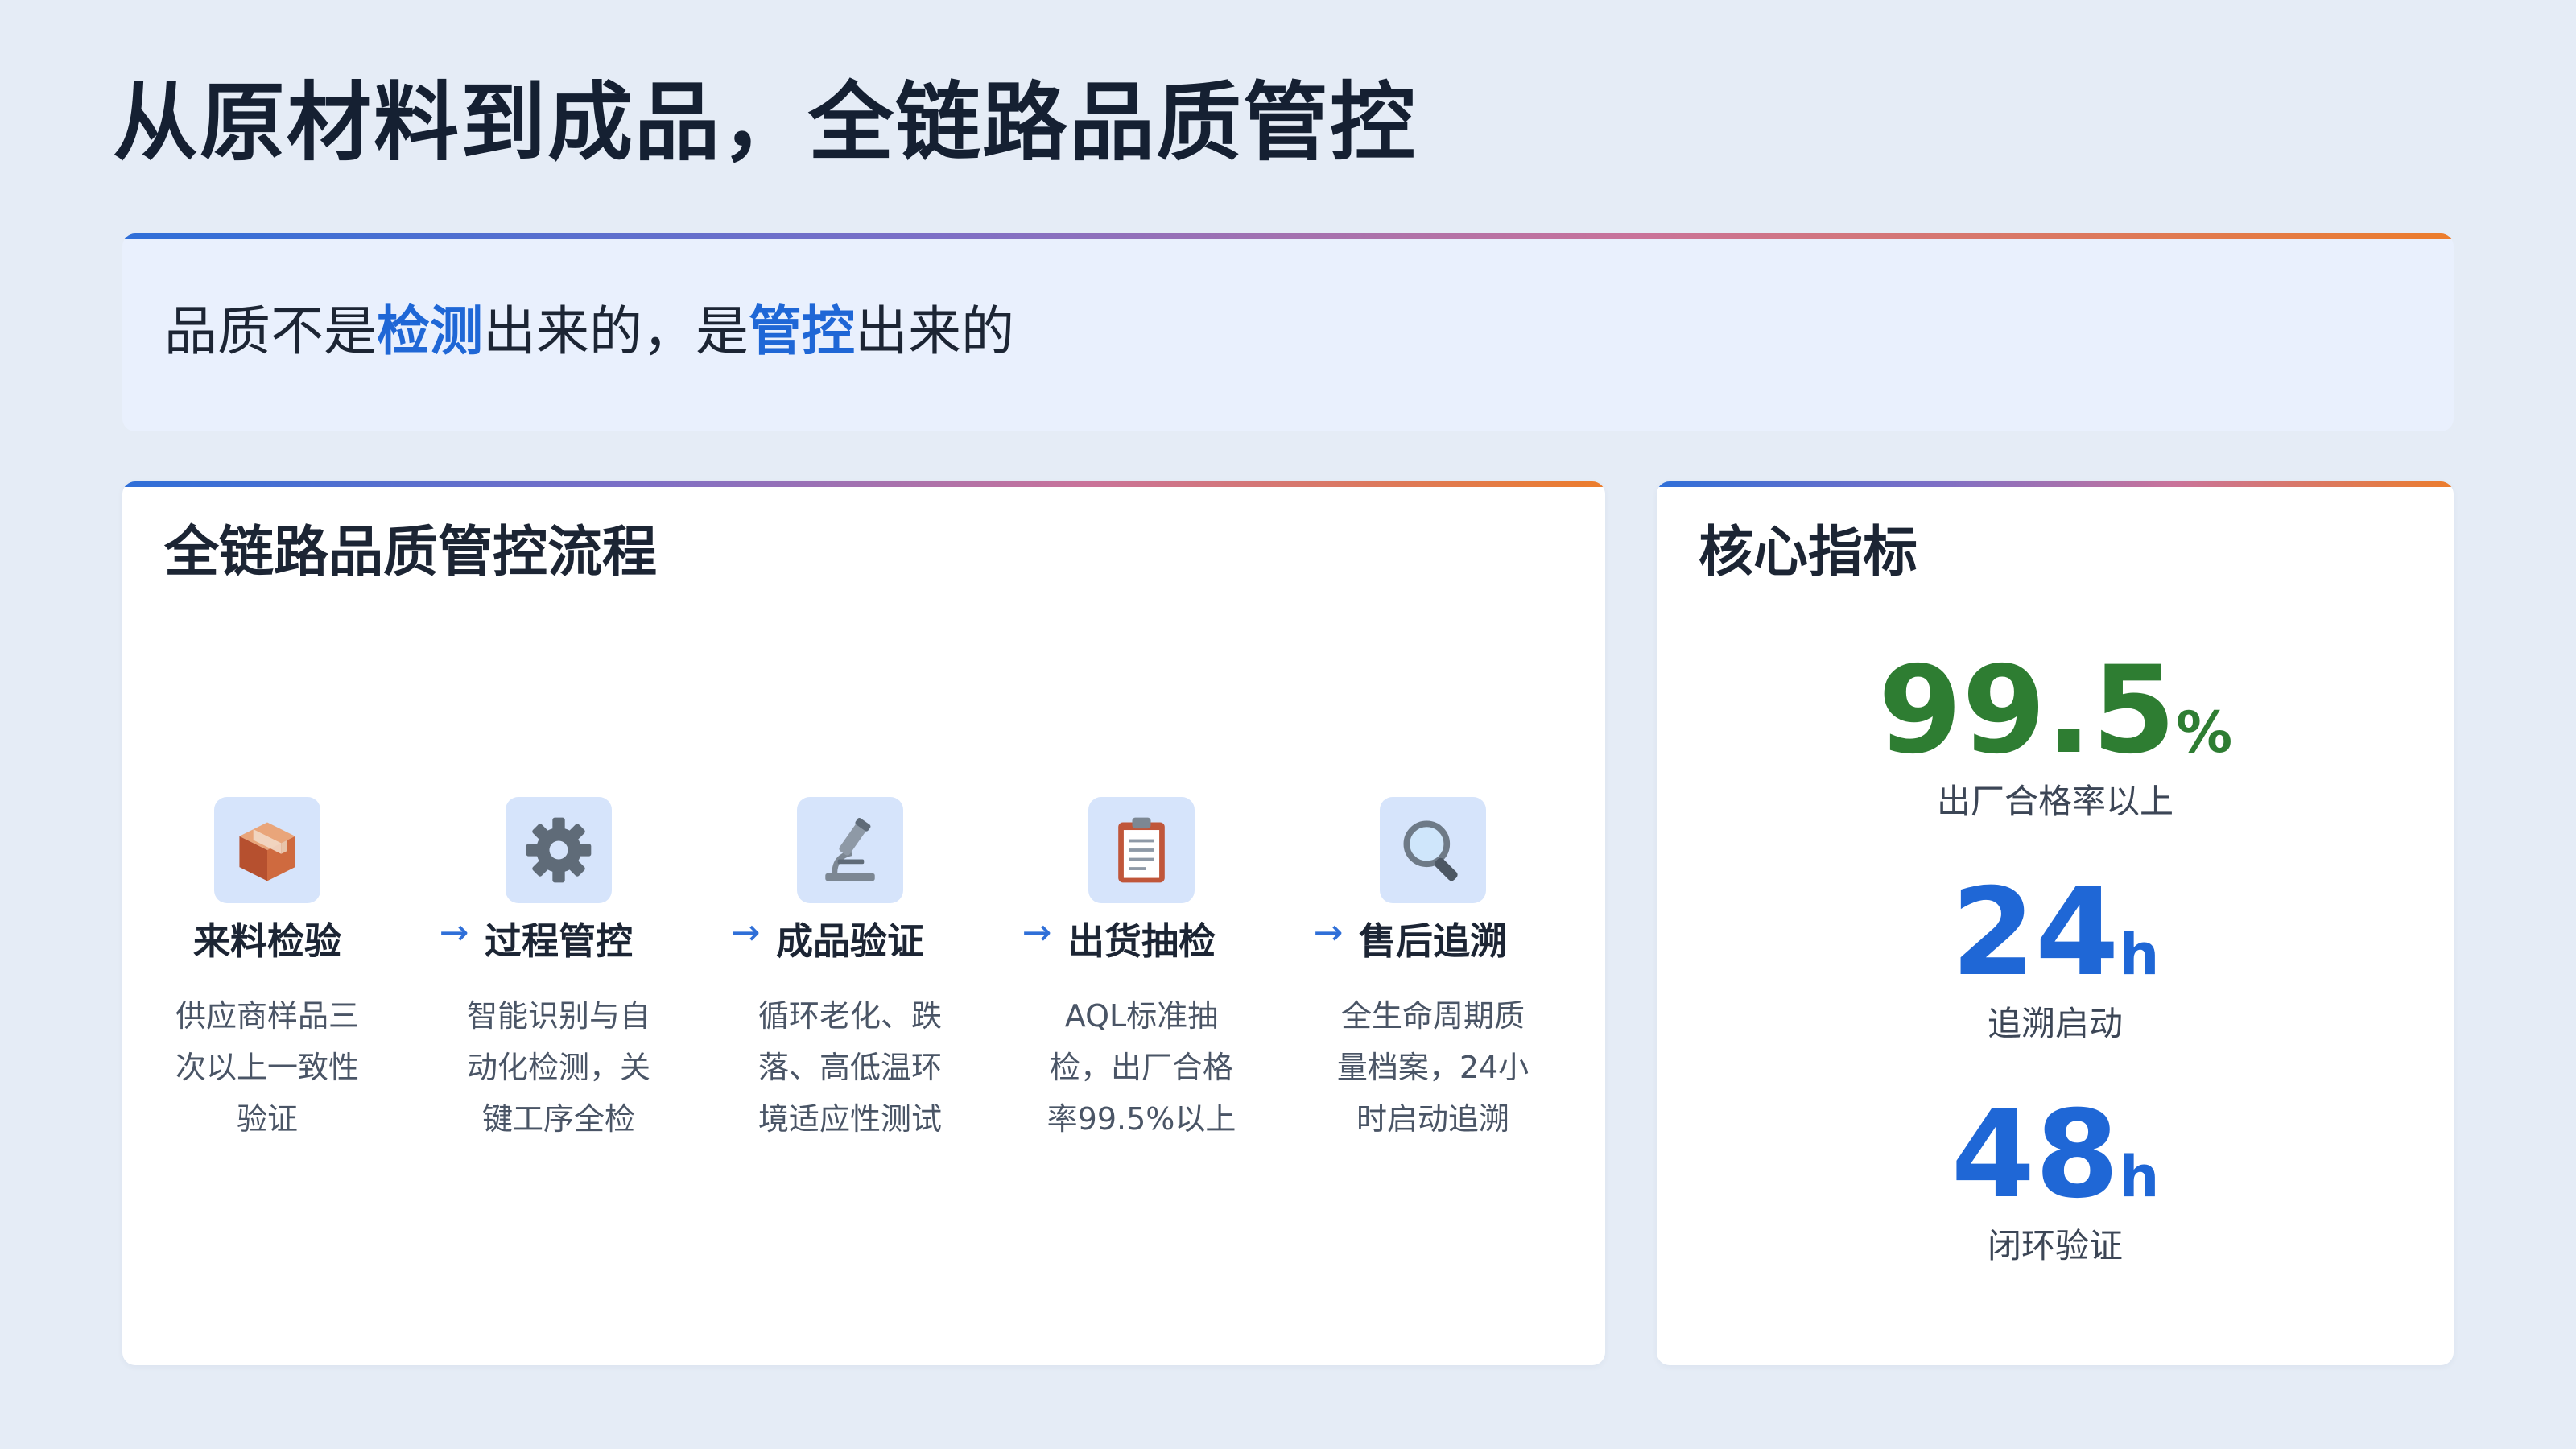 This screenshot has height=1449, width=2576. I want to click on step-shipment-sampling: 出货抽检 AQL标准抽检，出厂合格率99.5%以上, so click(1141, 971).